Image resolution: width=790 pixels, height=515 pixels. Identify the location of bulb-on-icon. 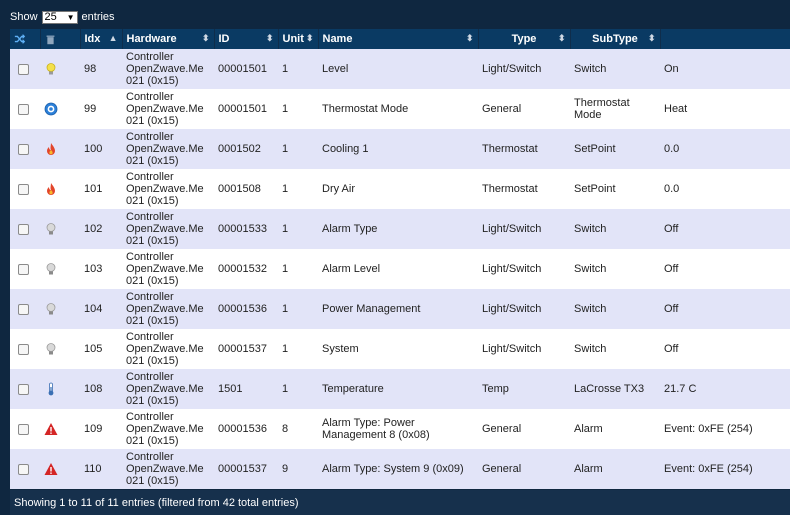
(51, 69).